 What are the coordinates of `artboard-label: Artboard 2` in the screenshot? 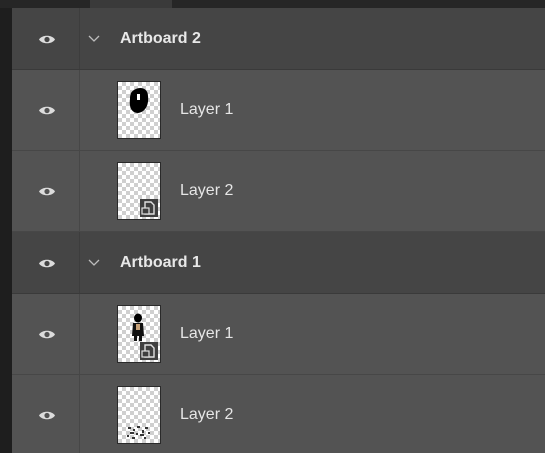 It's located at (160, 38).